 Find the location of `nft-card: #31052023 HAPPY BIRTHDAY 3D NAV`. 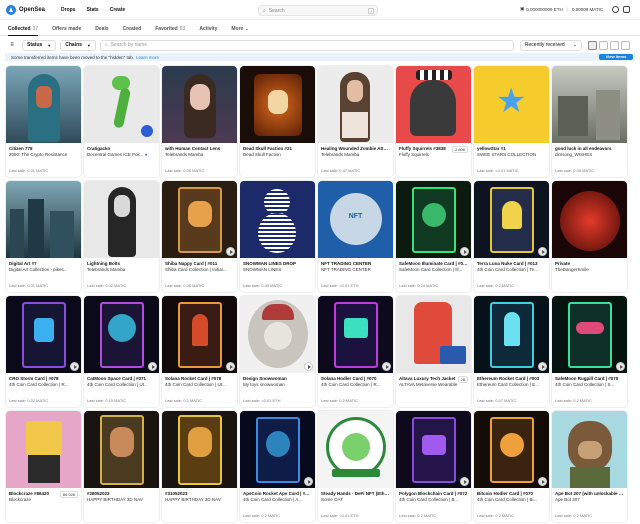

nft-card: #31052023 HAPPY BIRTHDAY 3D NAV is located at coordinates (199, 466).